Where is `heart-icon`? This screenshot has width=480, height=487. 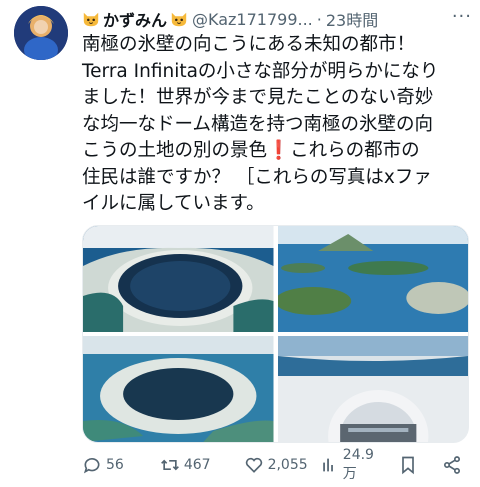
heart-icon is located at coordinates (253, 465).